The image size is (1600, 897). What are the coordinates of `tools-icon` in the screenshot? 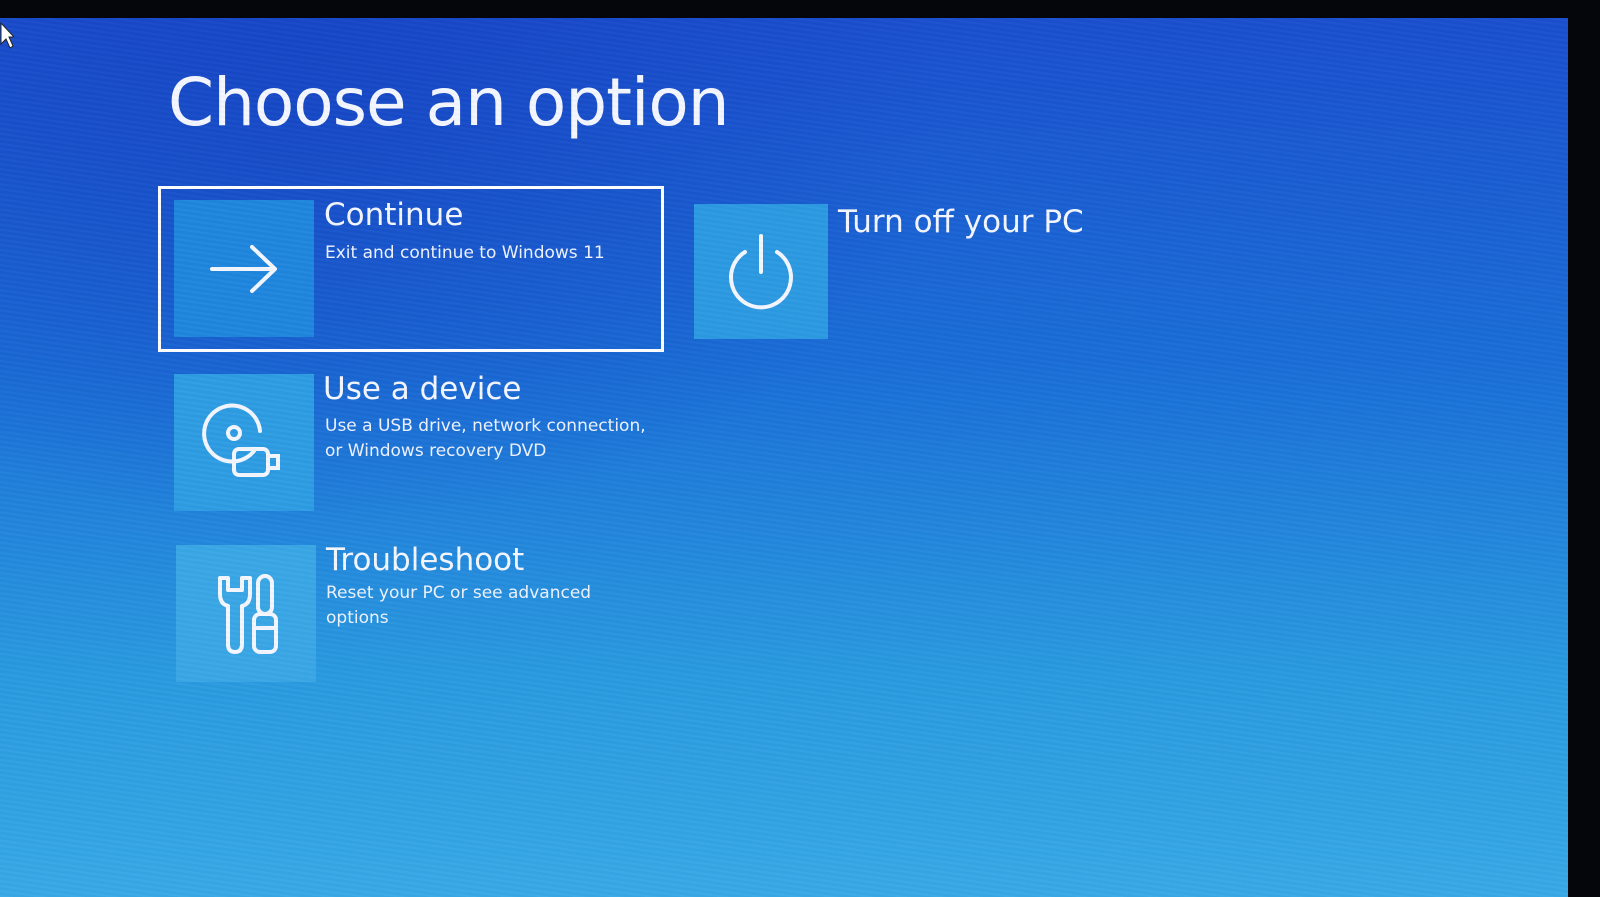 It's located at (248, 613).